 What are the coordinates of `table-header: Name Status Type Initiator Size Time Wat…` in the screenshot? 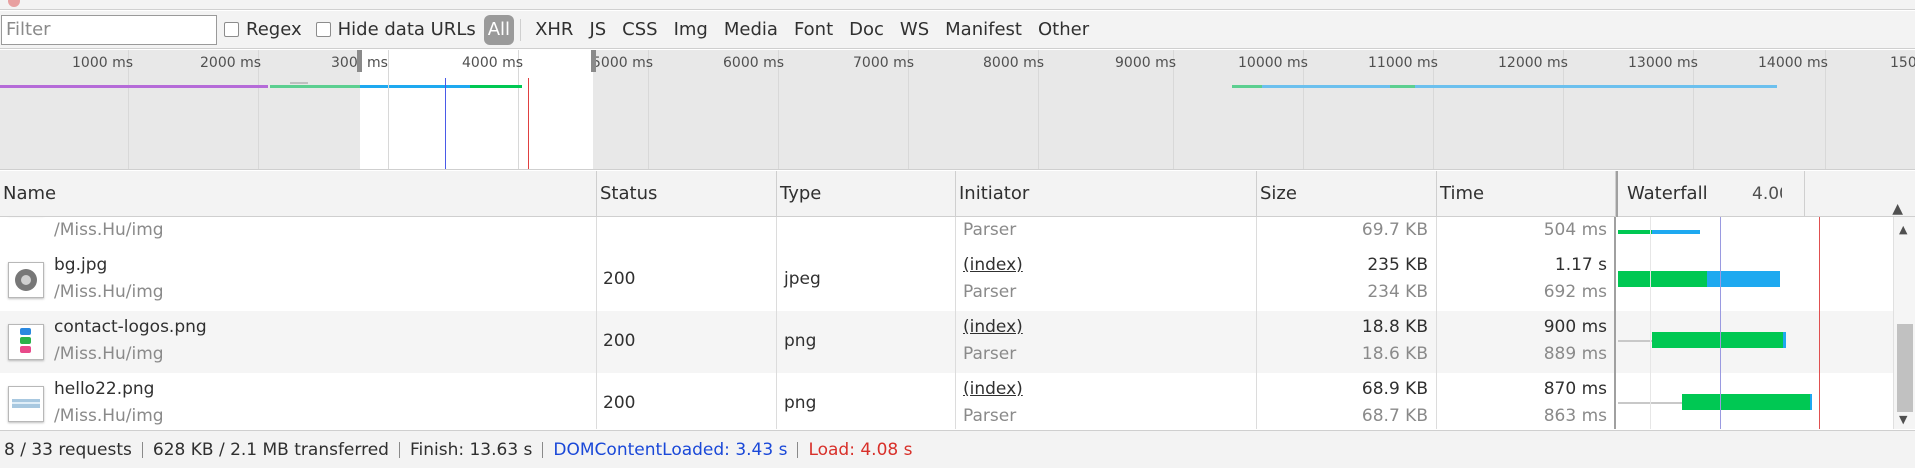 It's located at (957, 194).